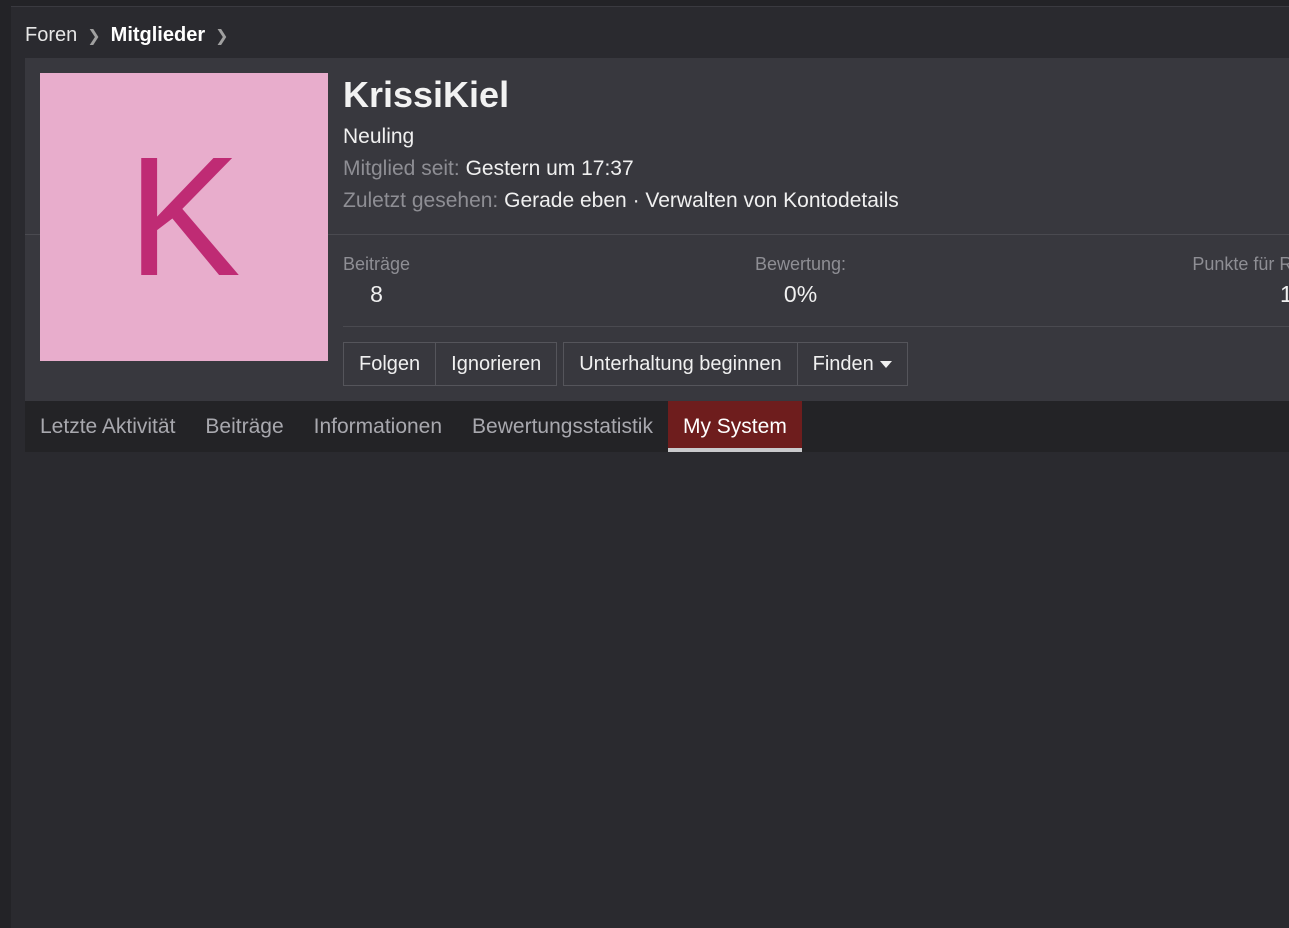 The image size is (1289, 928). I want to click on stat-posts: Beiträge 8, so click(376, 281).